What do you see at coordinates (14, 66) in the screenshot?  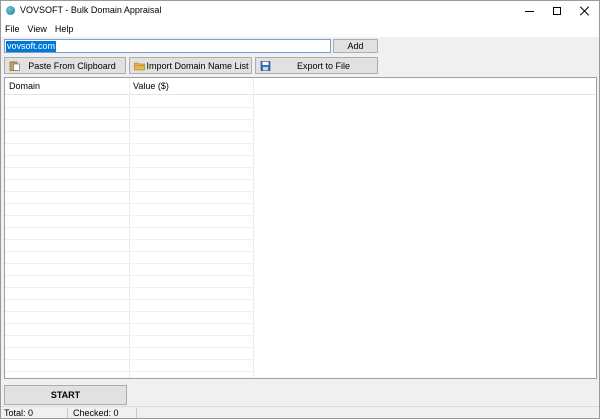 I see `clipboard-icon` at bounding box center [14, 66].